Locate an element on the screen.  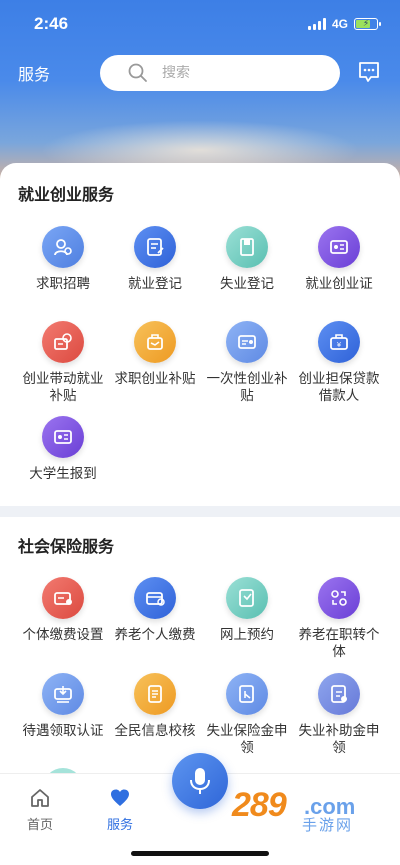
status-time: 2:46 is located at coordinates (51, 23).